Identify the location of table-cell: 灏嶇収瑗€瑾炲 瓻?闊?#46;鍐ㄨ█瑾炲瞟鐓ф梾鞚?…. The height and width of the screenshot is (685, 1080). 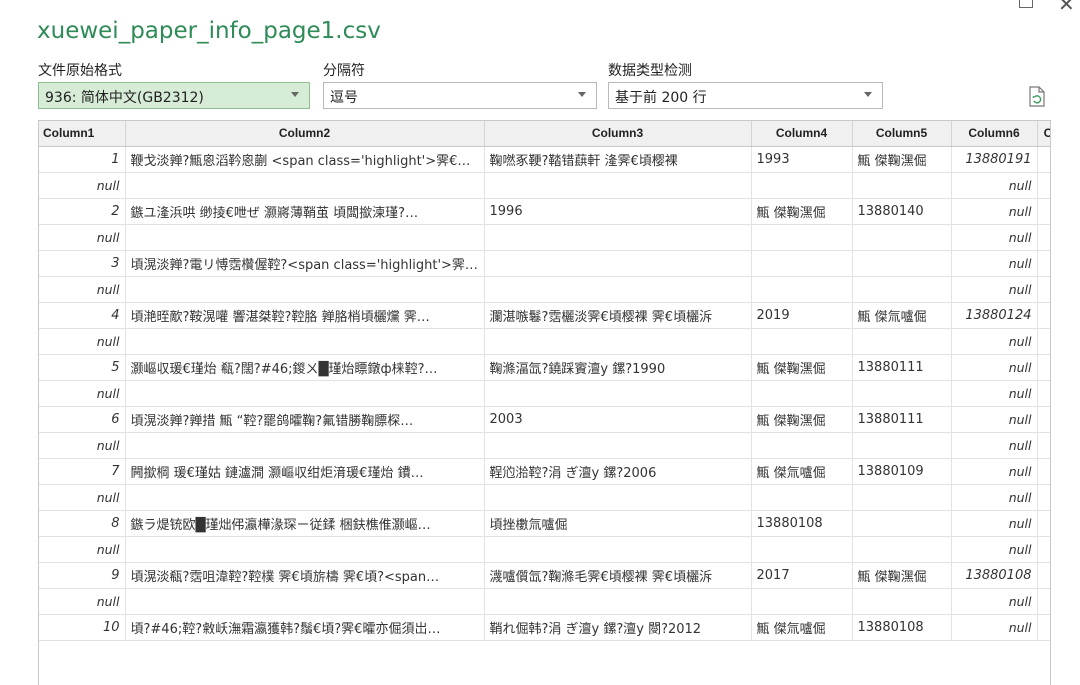
(304, 367).